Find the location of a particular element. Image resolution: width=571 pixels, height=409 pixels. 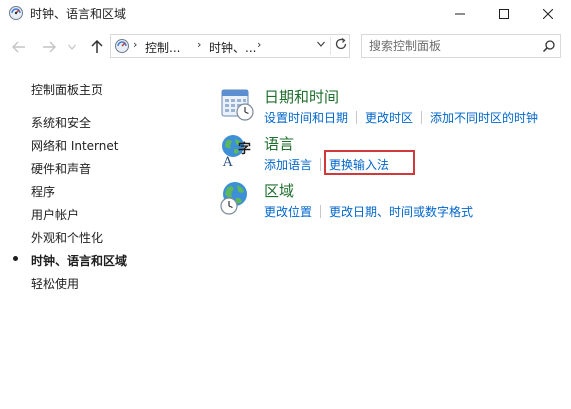

title-bar: 时钟、语言和区域 is located at coordinates (285, 14).